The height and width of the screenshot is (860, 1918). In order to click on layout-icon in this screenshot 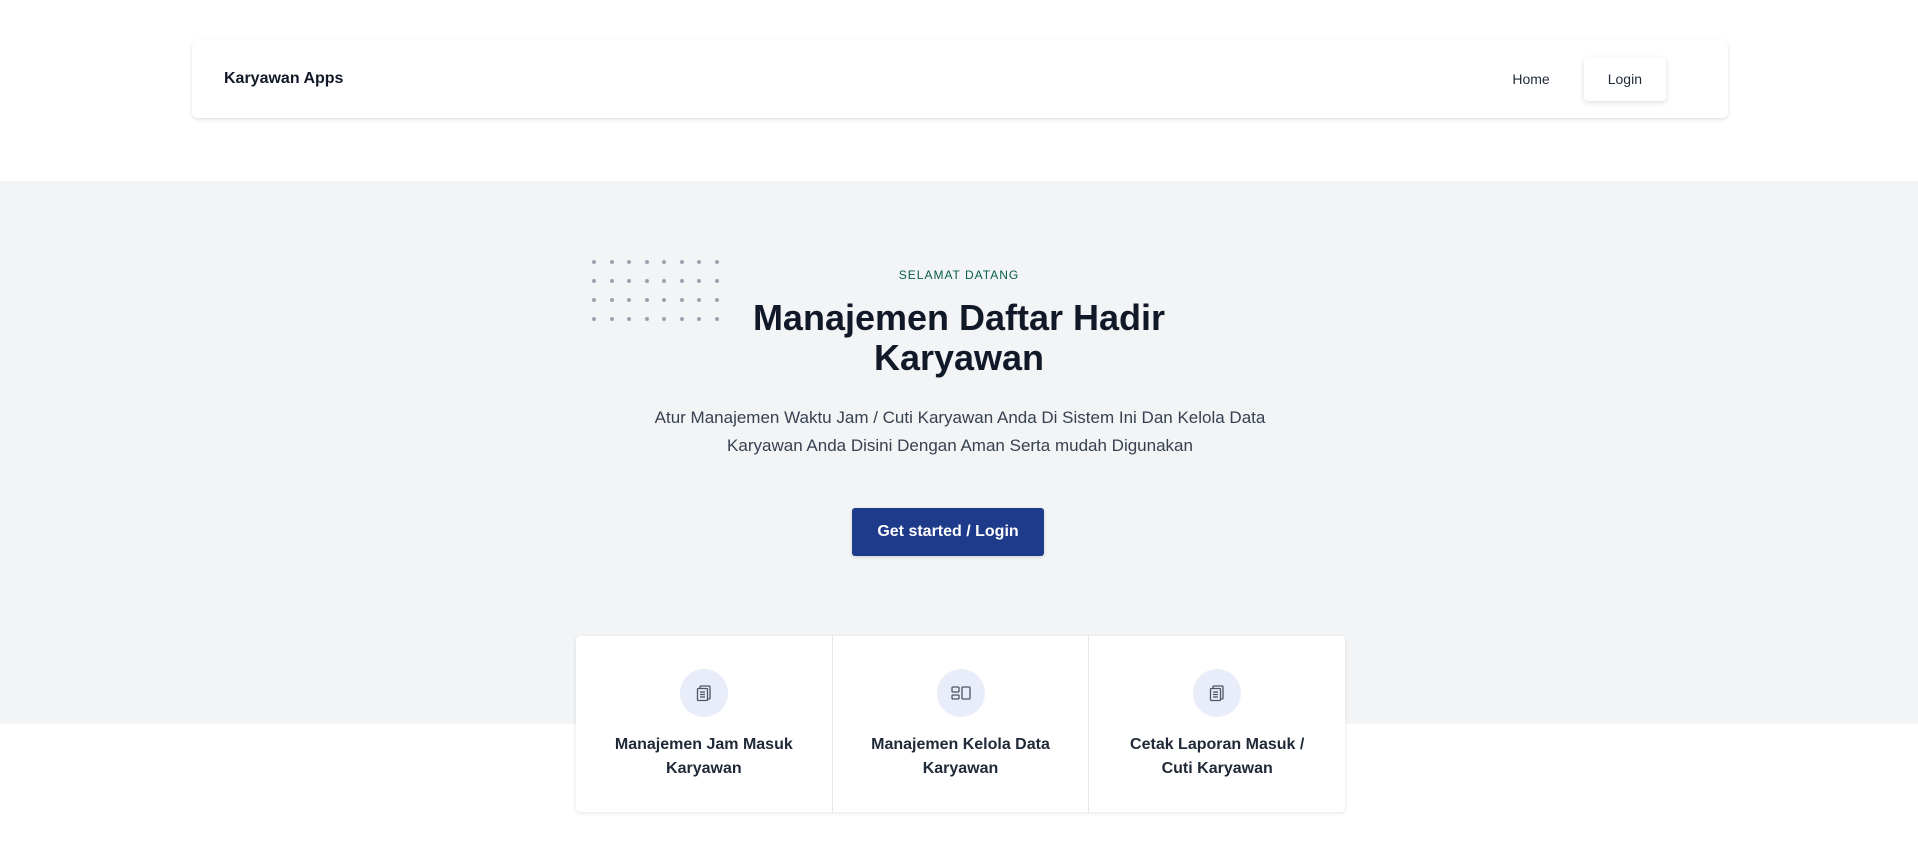, I will do `click(960, 693)`.